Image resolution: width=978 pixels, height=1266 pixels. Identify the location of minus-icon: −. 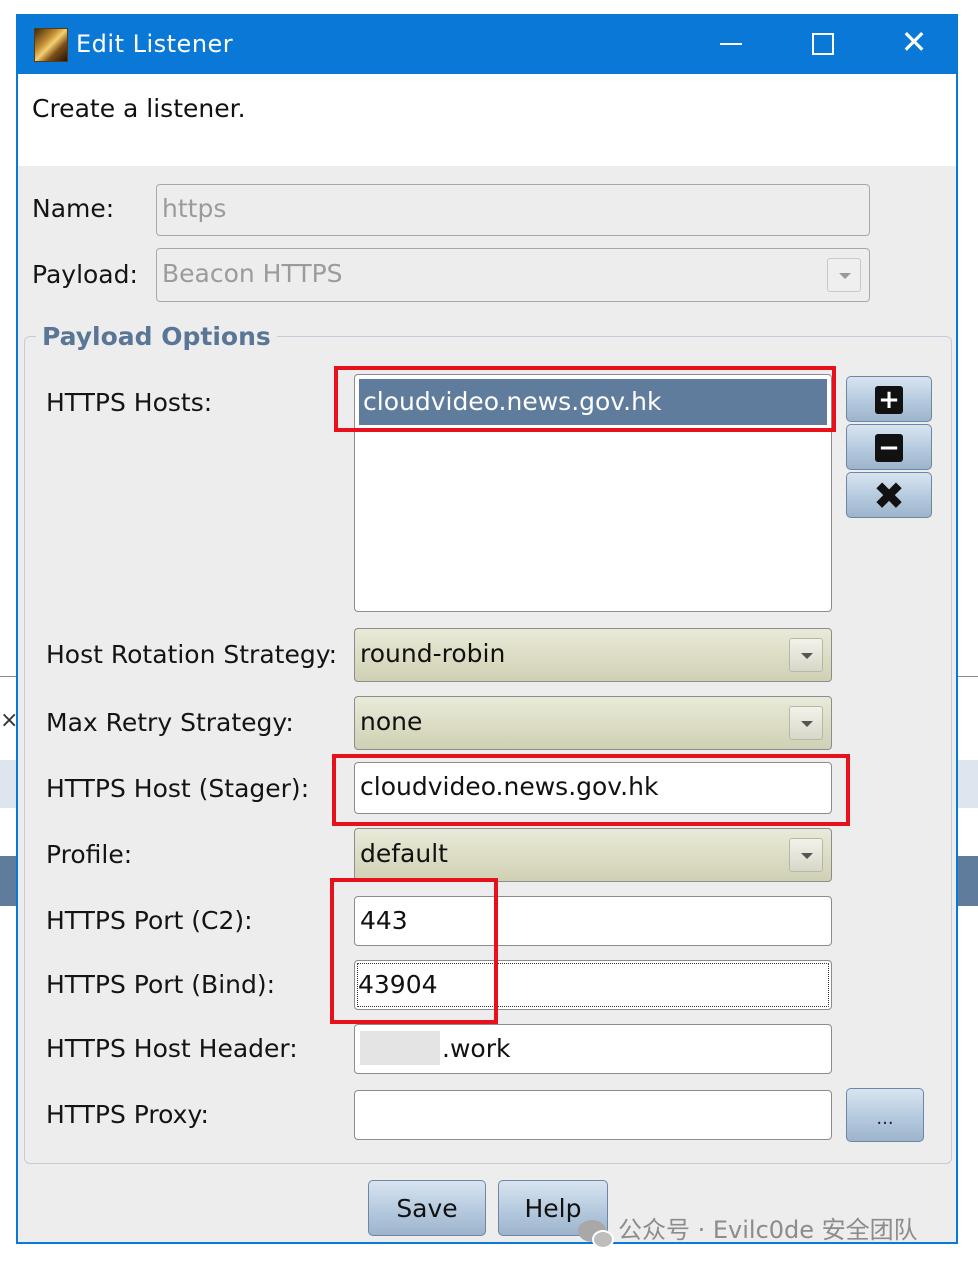
(889, 448).